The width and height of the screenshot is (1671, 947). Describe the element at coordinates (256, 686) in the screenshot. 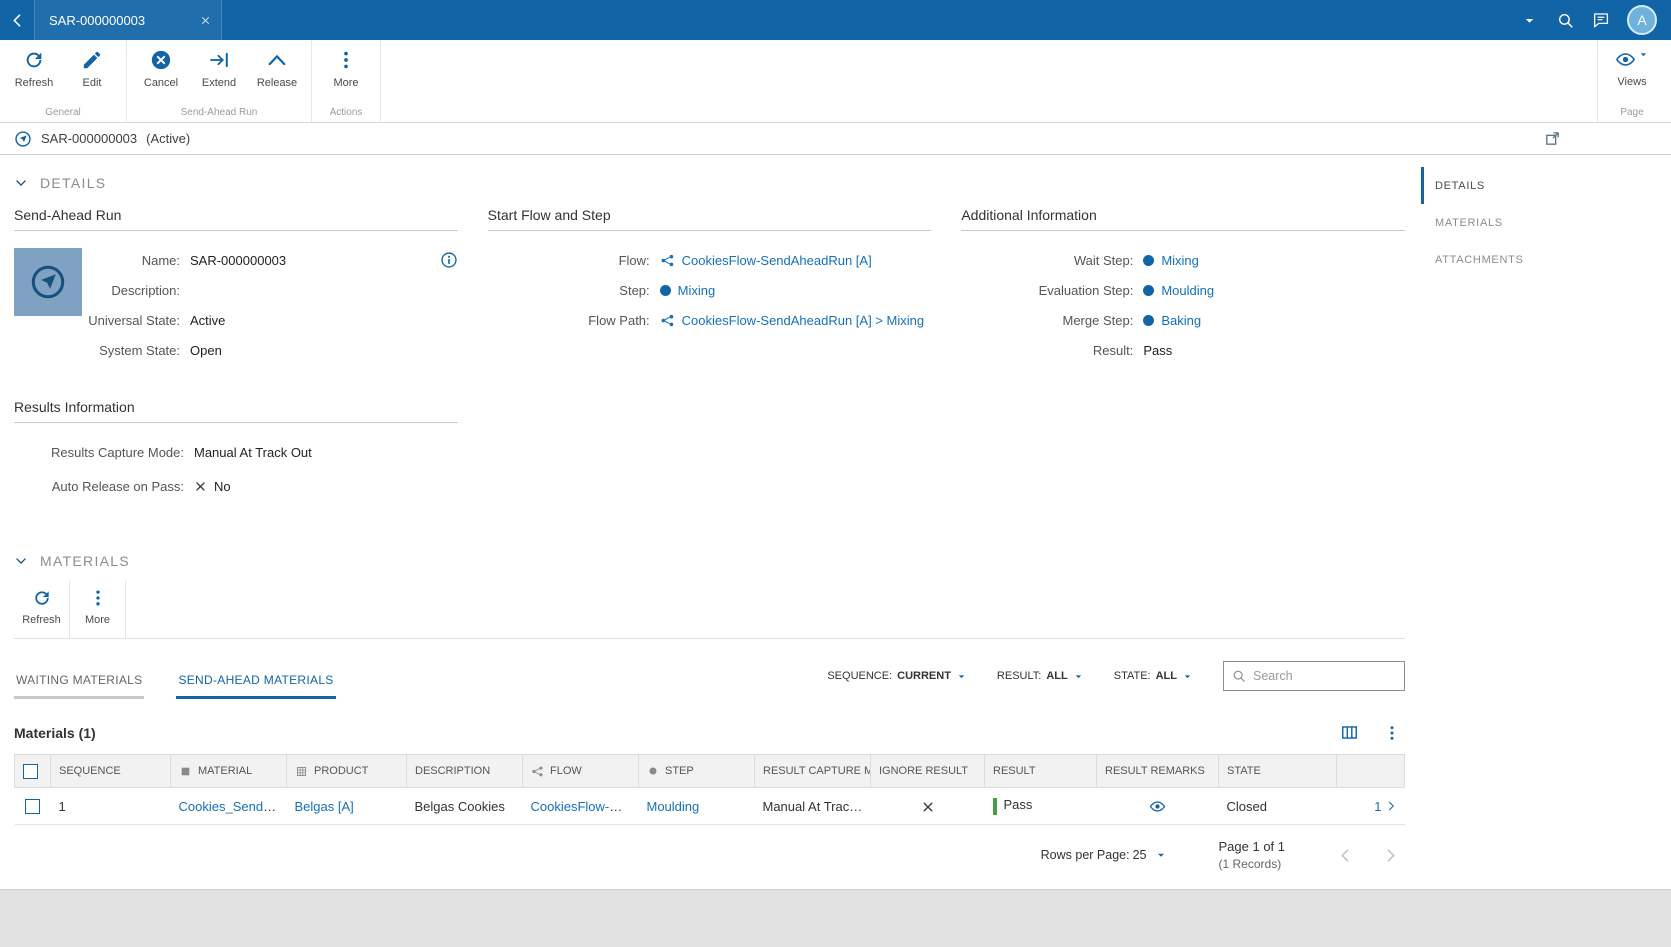

I see `tab-send-ahead-materials: SEND-AHEAD MATERIALS` at that location.